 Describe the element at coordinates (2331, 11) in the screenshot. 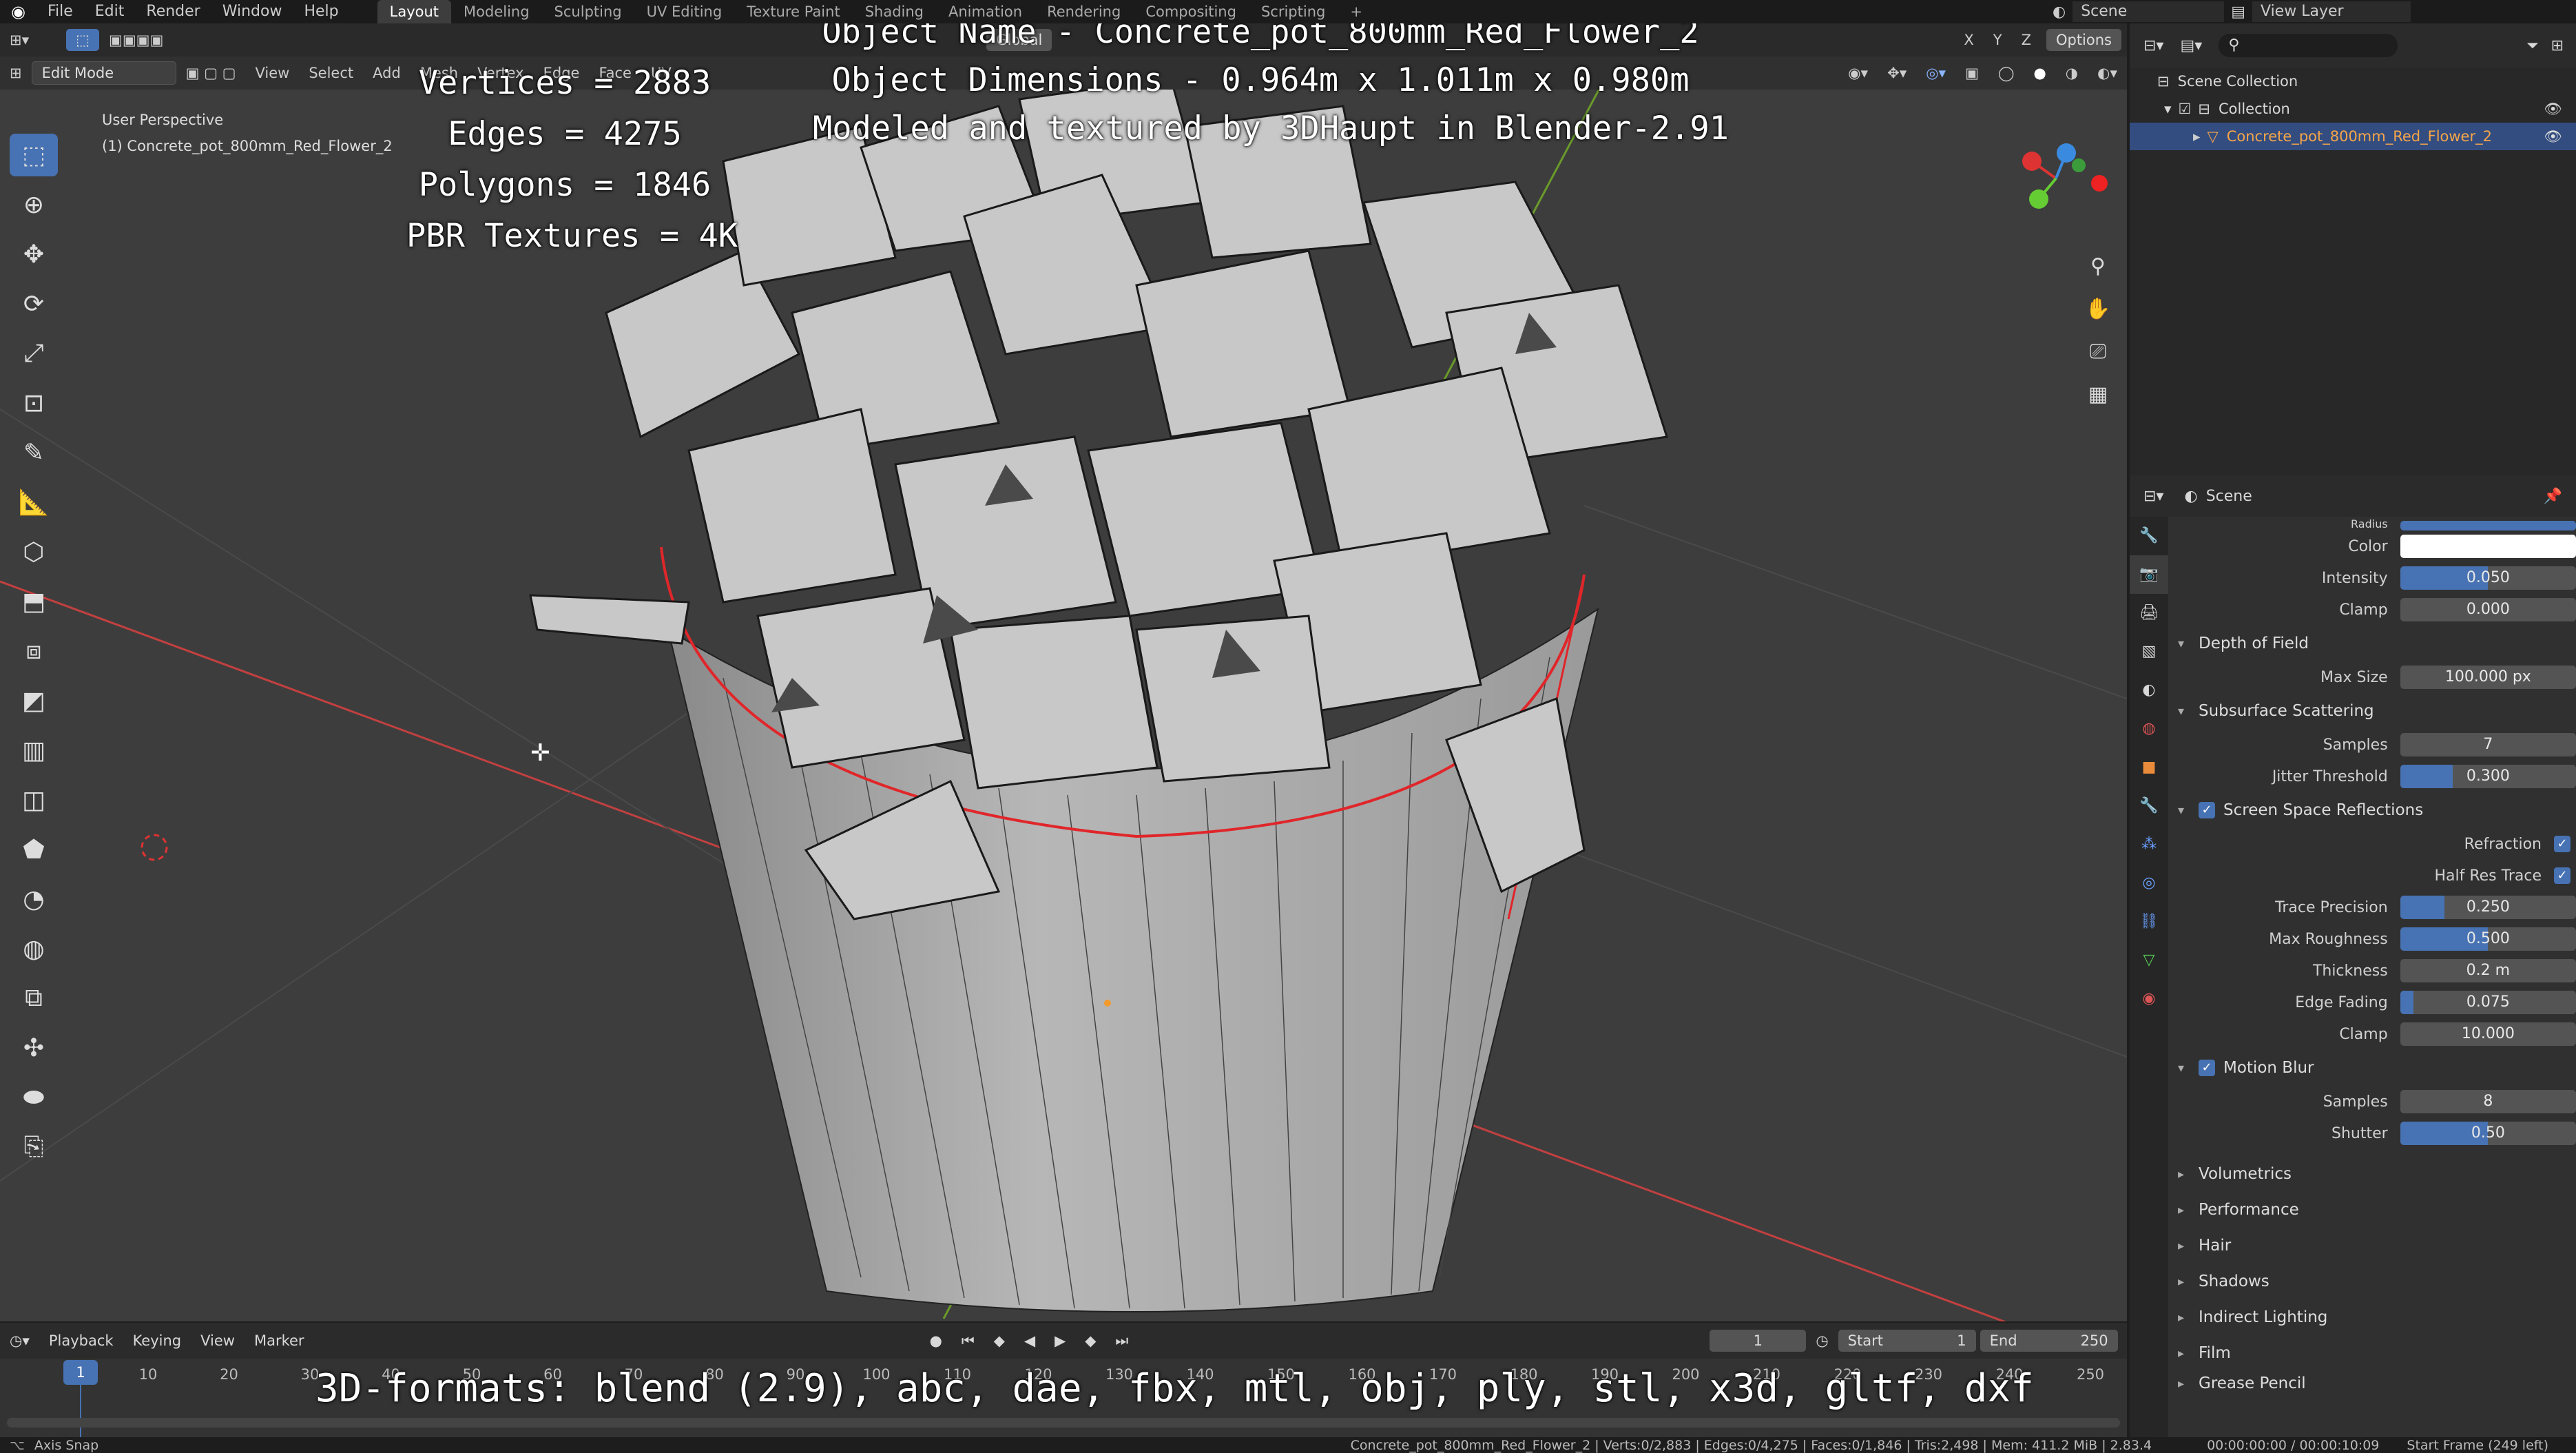

I see `view-layer-selector: View Layer` at that location.